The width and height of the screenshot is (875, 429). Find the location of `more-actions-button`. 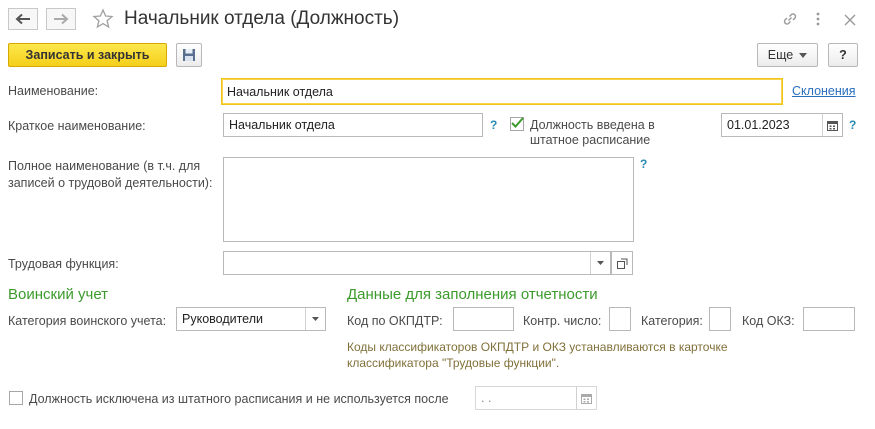

more-actions-button is located at coordinates (818, 19).